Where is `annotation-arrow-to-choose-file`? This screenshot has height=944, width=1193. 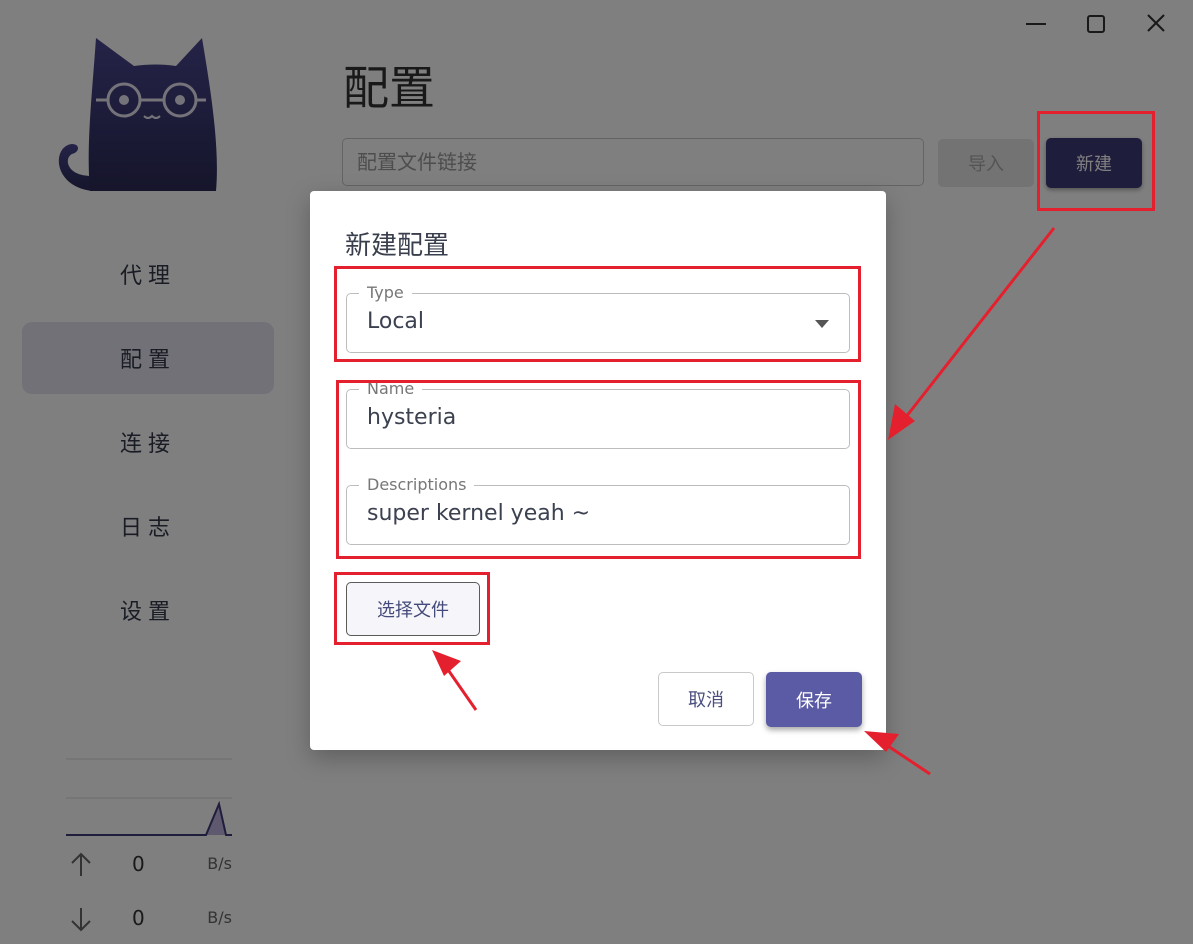 annotation-arrow-to-choose-file is located at coordinates (455, 680).